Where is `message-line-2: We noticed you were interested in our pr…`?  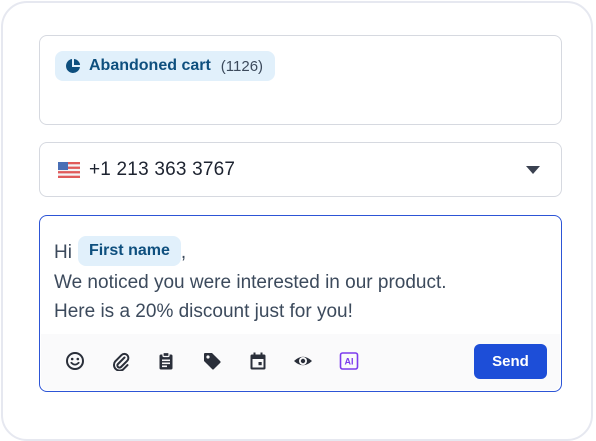
message-line-2: We noticed you were interested in our pr… is located at coordinates (250, 282).